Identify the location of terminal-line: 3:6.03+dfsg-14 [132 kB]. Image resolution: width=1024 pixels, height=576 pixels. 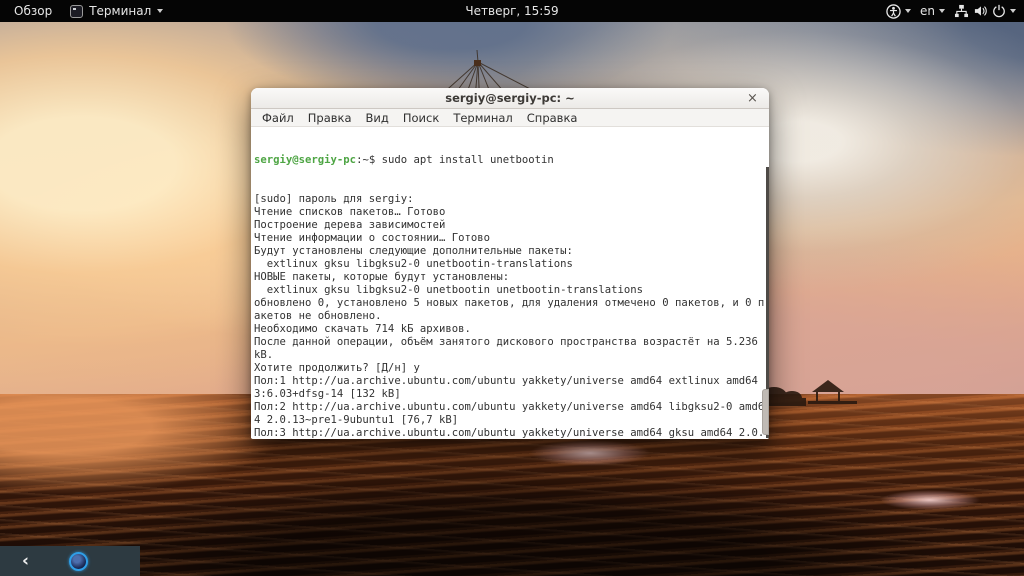
(327, 394).